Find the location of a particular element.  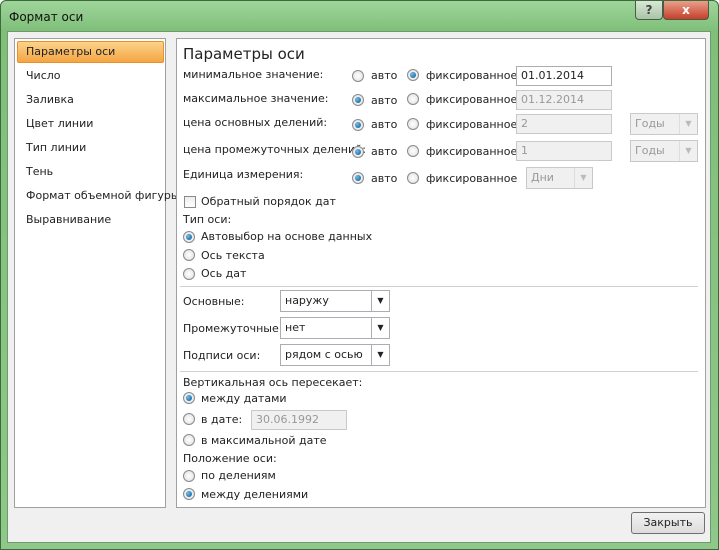

position-on-ticks-label: по делениям is located at coordinates (238, 475).